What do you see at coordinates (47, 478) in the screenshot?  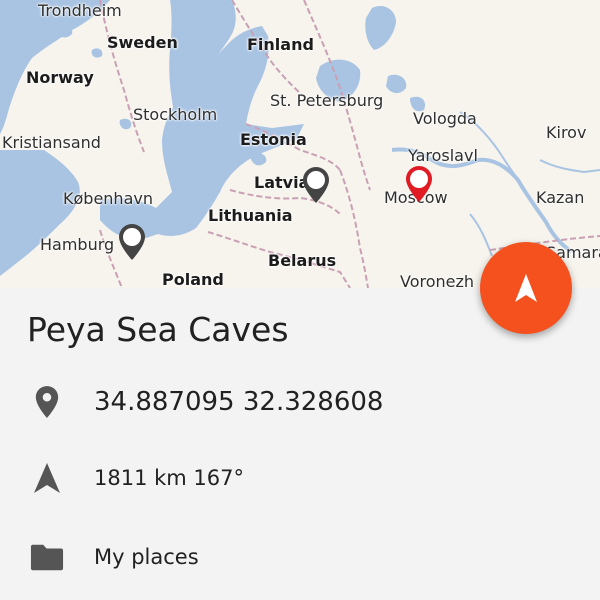 I see `navigation-arrow-icon` at bounding box center [47, 478].